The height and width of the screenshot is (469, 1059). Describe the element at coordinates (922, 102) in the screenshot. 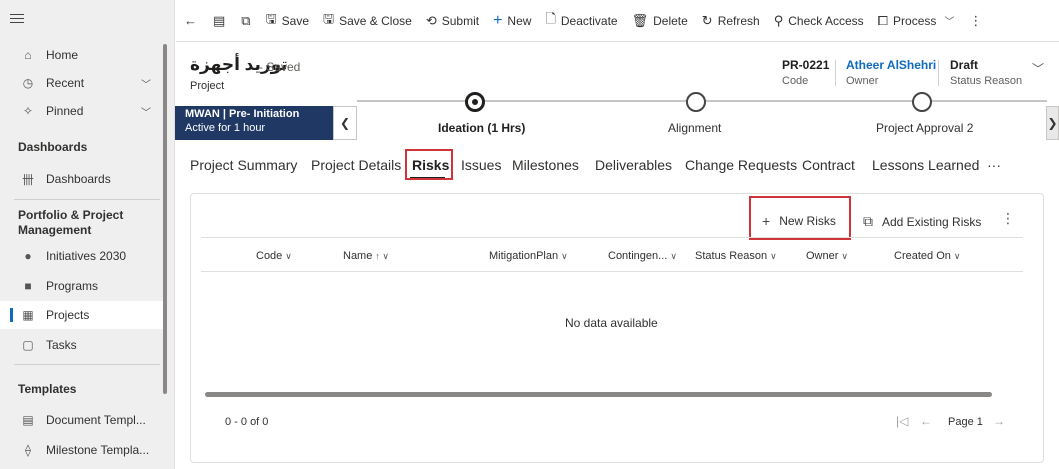

I see `bpf-stage-node-approval` at that location.